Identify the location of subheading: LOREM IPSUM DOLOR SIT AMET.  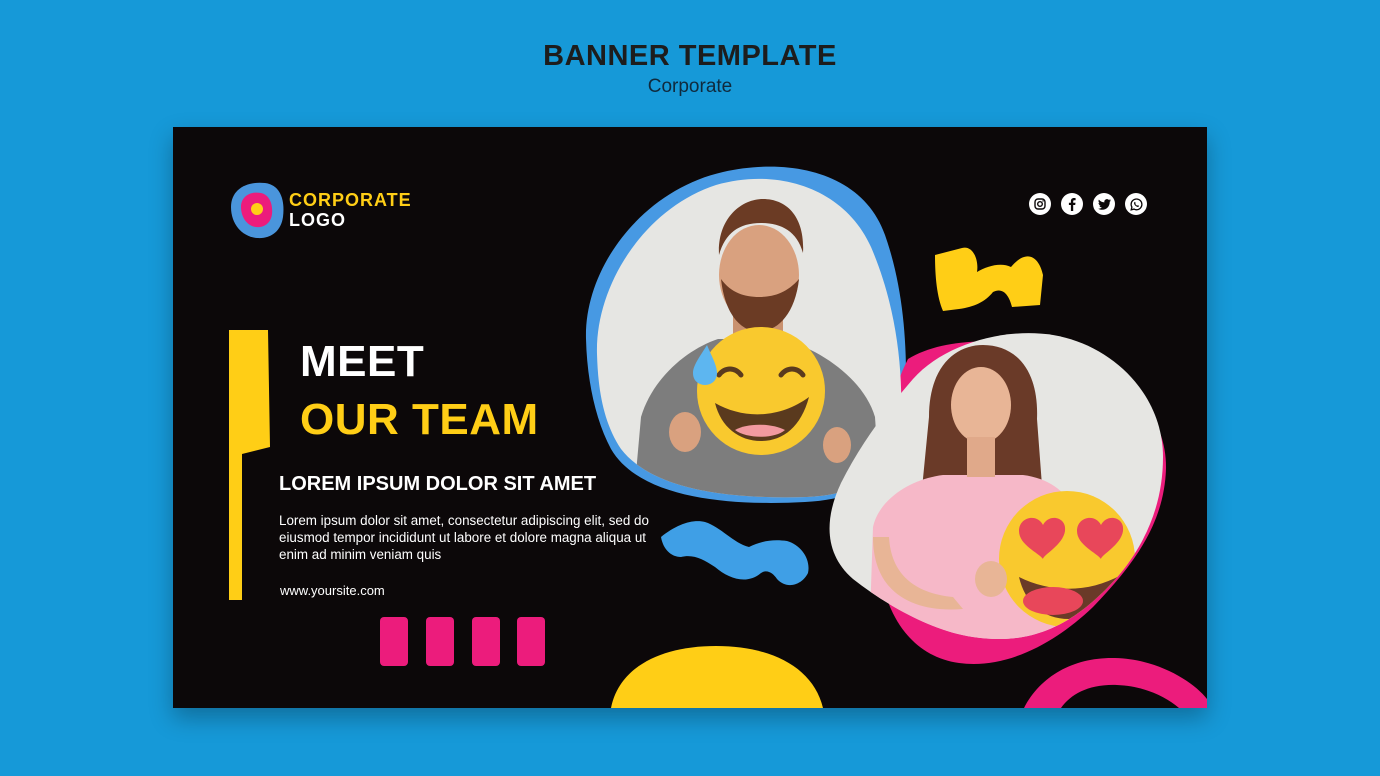
(438, 484).